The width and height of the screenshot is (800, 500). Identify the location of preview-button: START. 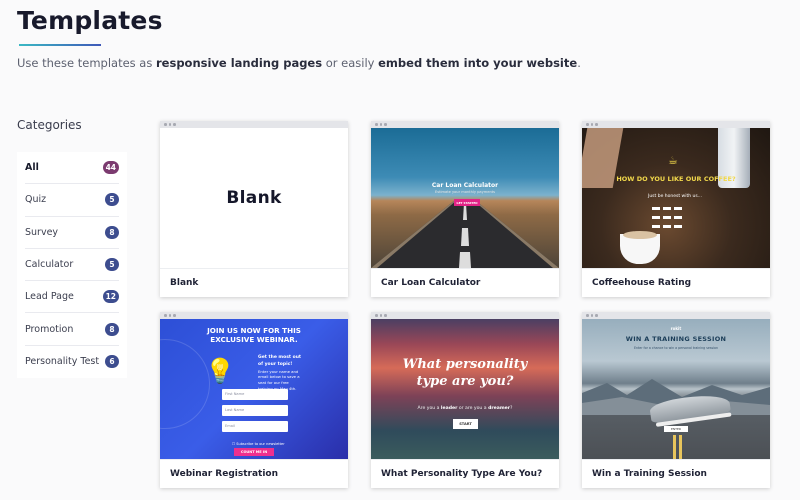
(465, 424).